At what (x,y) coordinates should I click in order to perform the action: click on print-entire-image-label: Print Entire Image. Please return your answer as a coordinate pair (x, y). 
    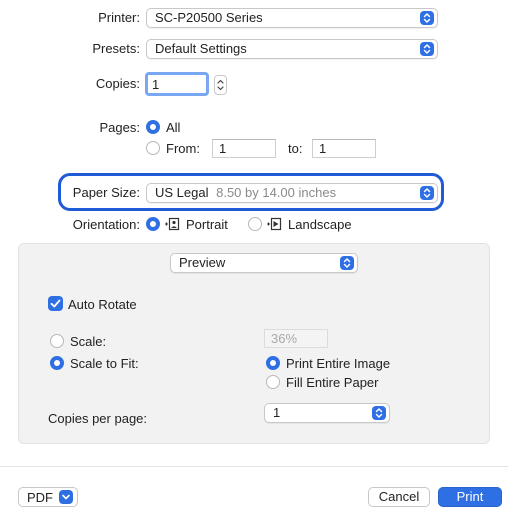
    Looking at the image, I should click on (338, 363).